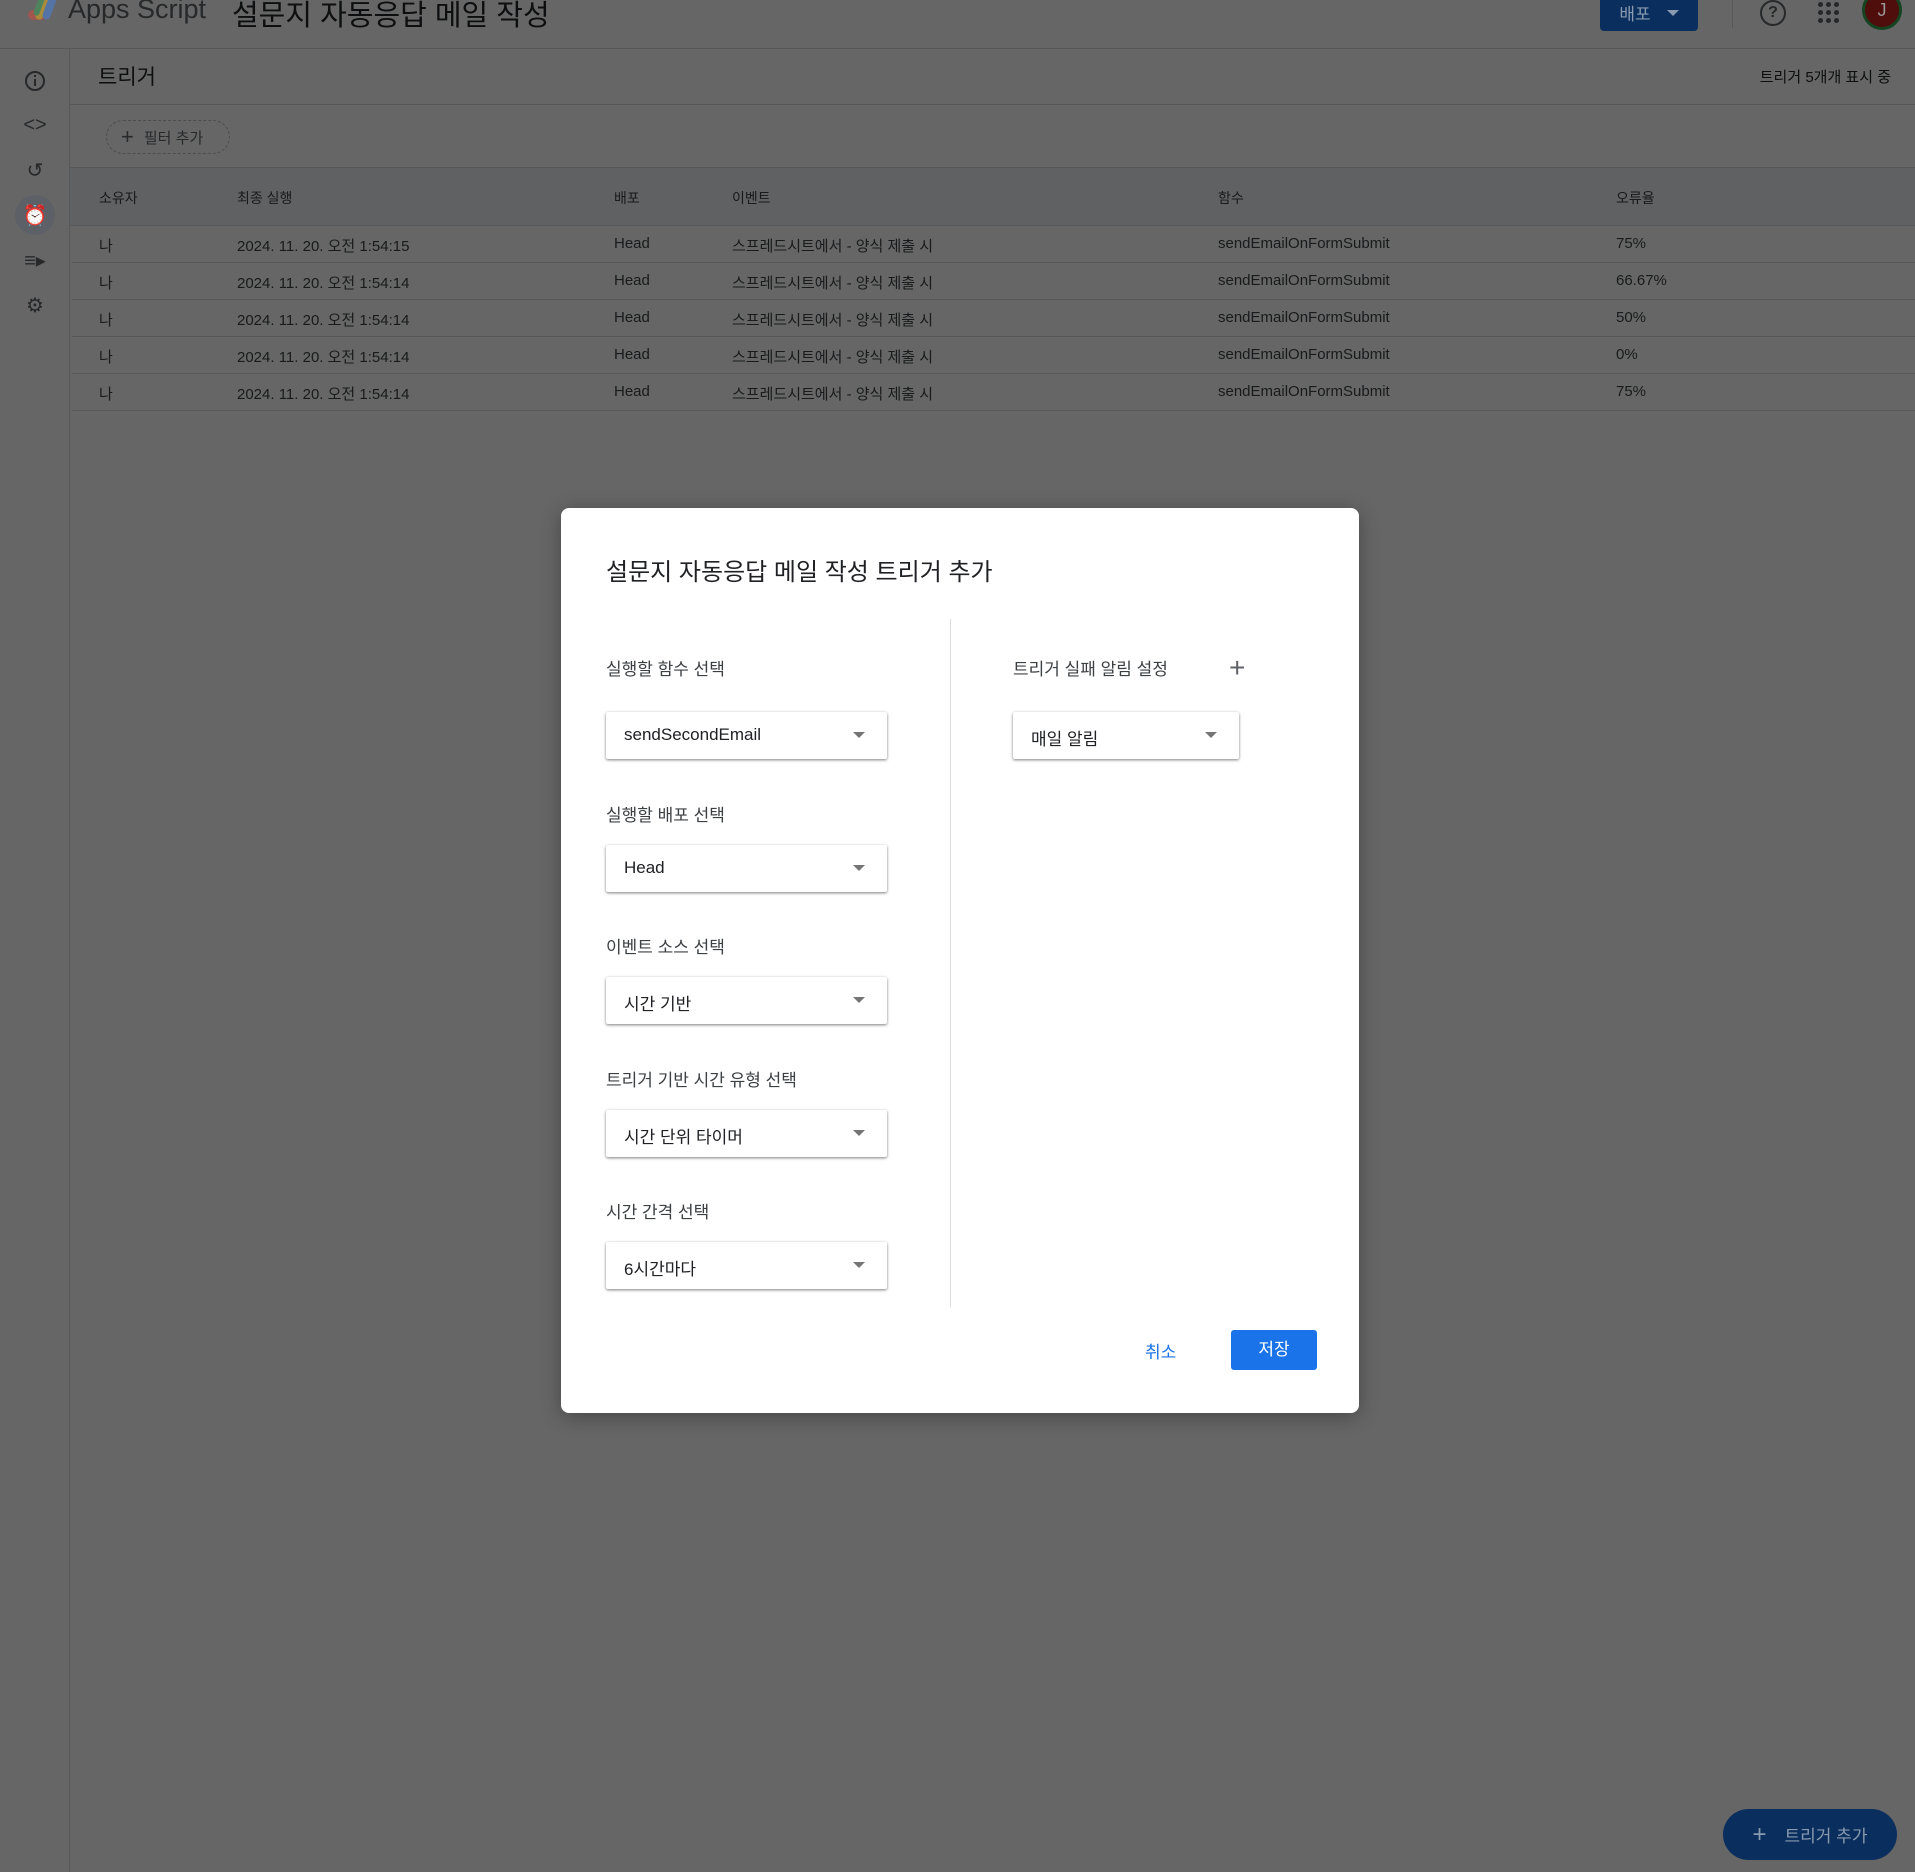 The width and height of the screenshot is (1915, 1872). I want to click on info-icon, so click(35, 81).